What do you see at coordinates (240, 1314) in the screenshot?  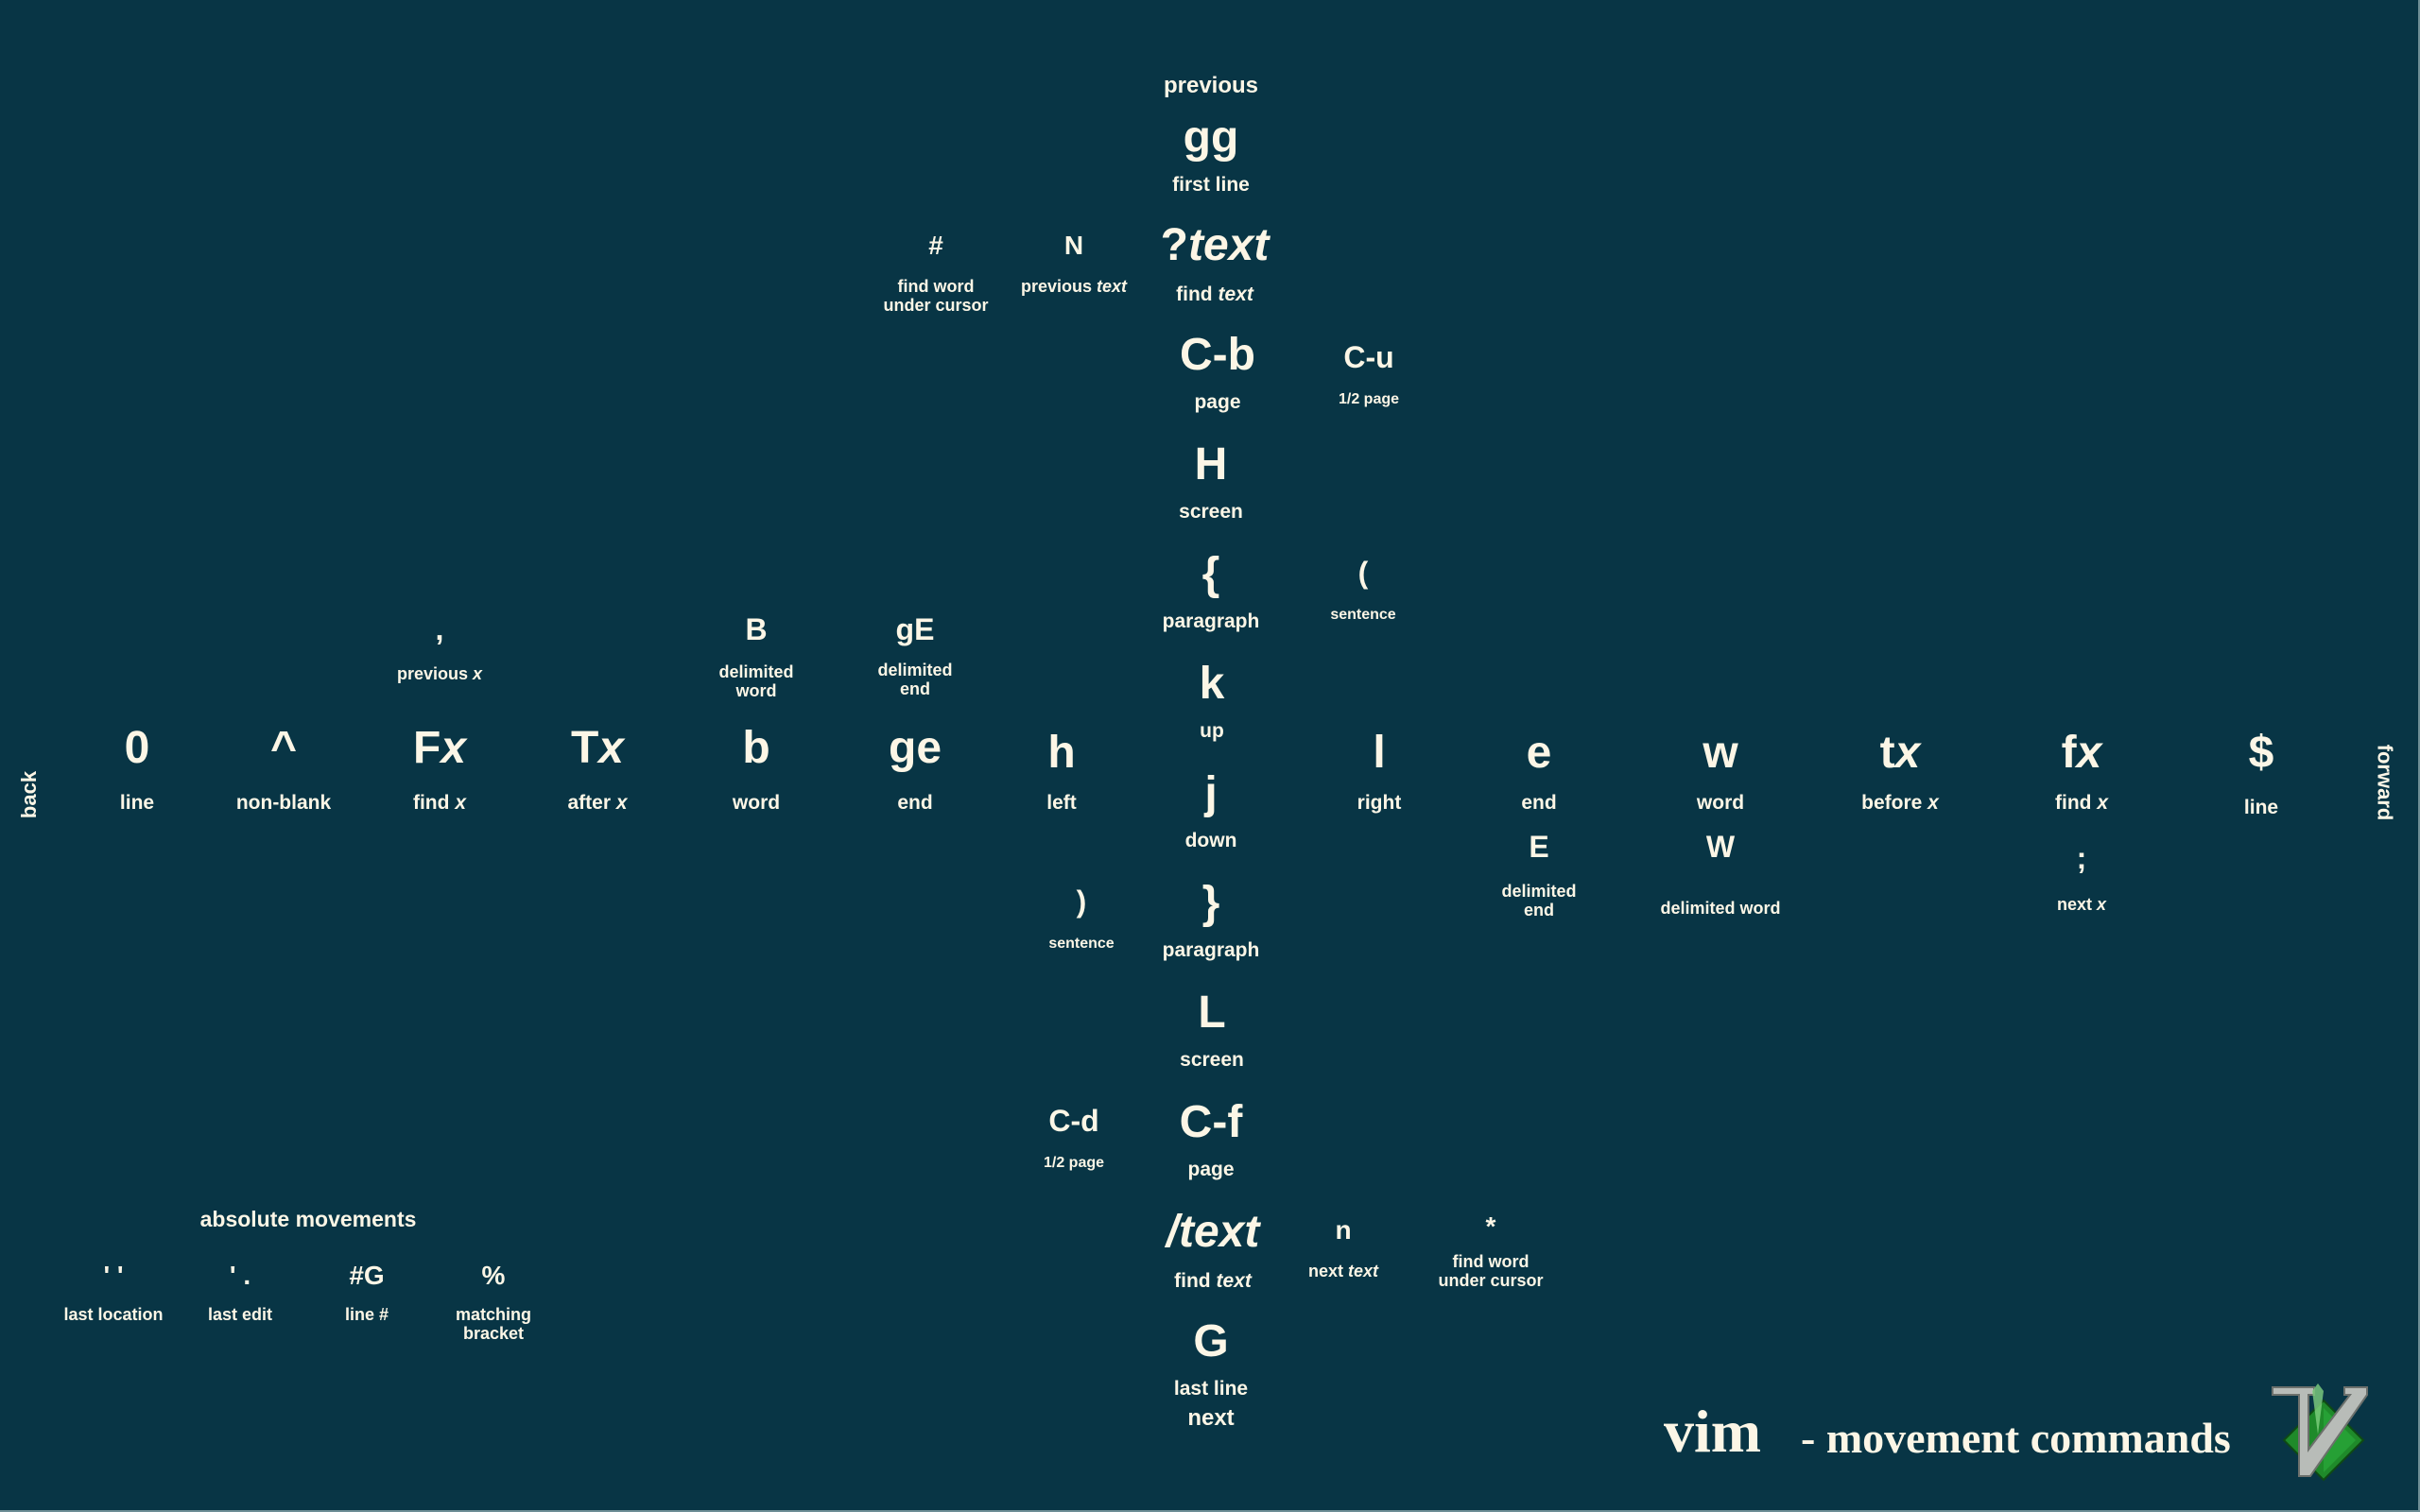 I see `cmd-label: last edit` at bounding box center [240, 1314].